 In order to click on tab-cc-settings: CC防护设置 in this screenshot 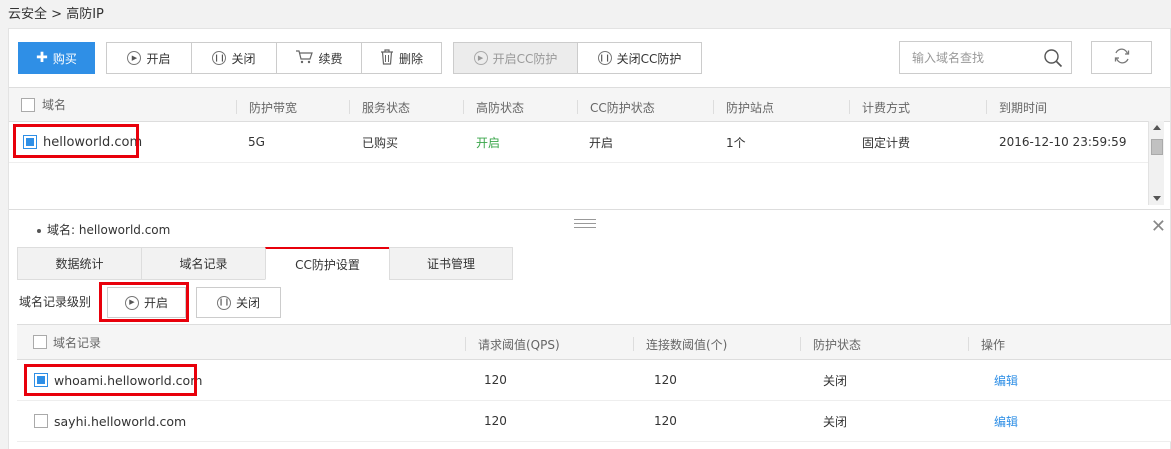, I will do `click(327, 263)`.